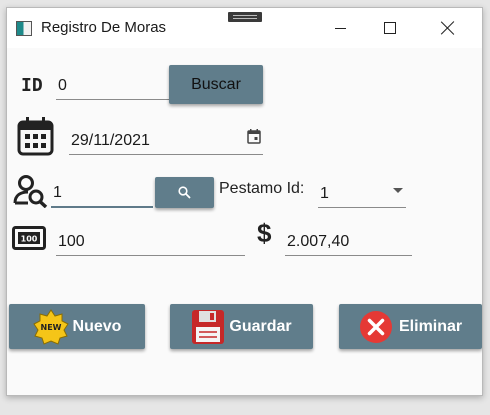 This screenshot has height=415, width=490. Describe the element at coordinates (362, 191) in the screenshot. I see `prestamo-id-dropdown: 1` at that location.